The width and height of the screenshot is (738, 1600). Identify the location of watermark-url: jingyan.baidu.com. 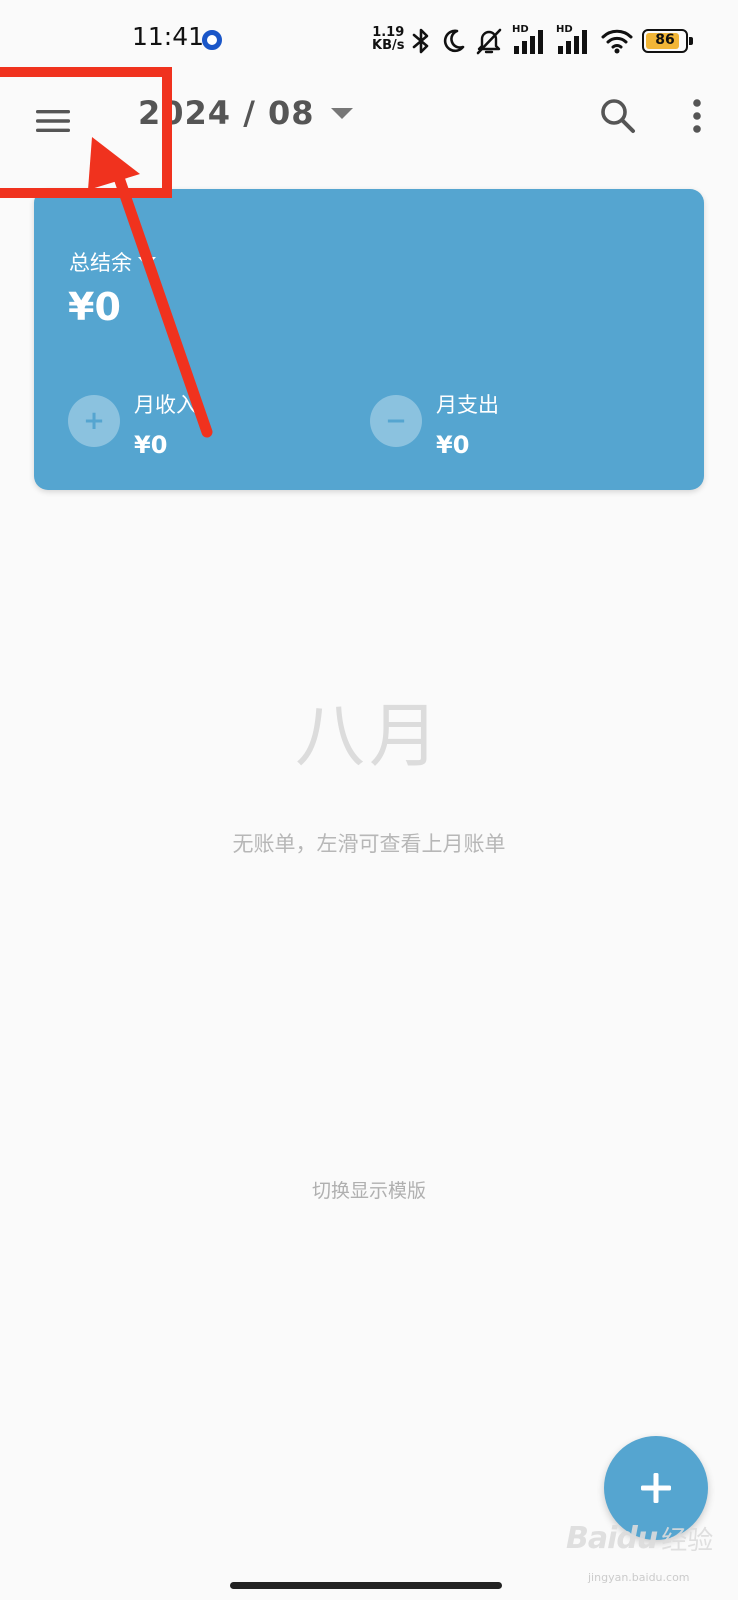
(639, 1577).